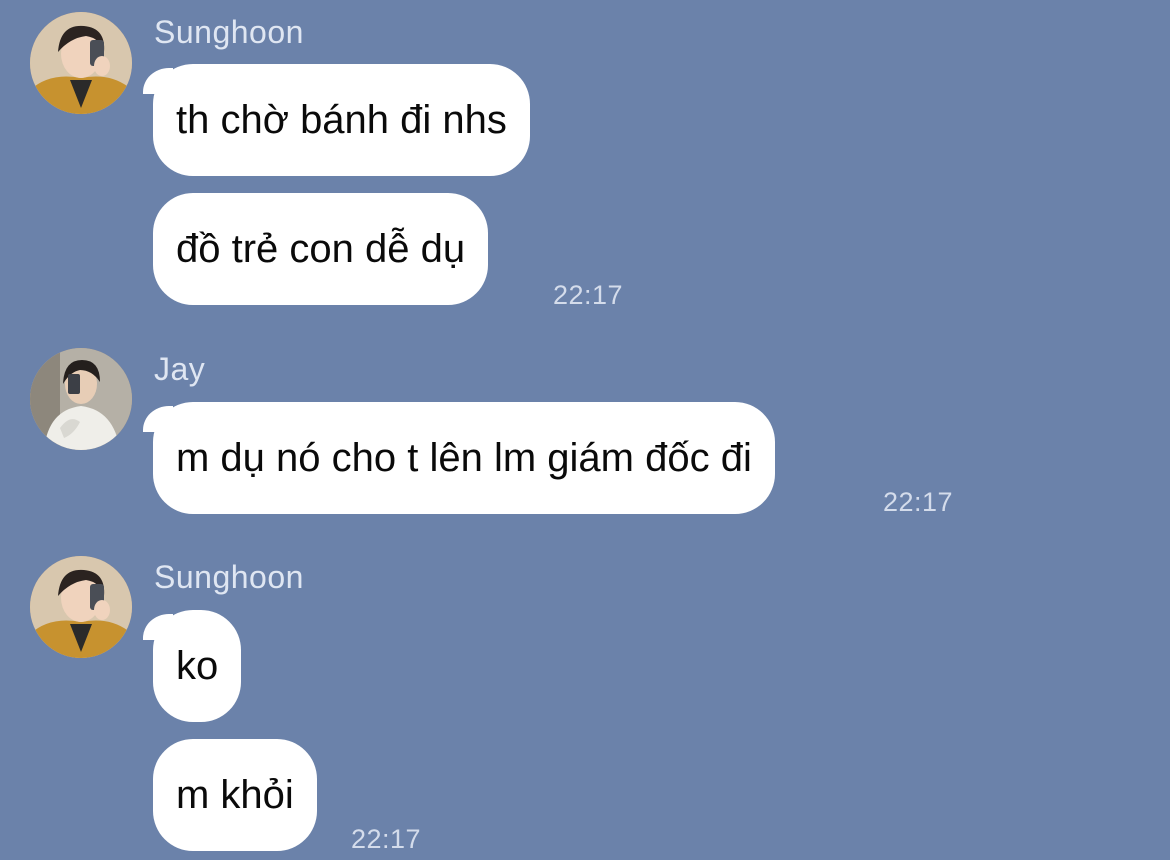 The width and height of the screenshot is (1170, 860). Describe the element at coordinates (180, 369) in the screenshot. I see `sender-name: Jay` at that location.